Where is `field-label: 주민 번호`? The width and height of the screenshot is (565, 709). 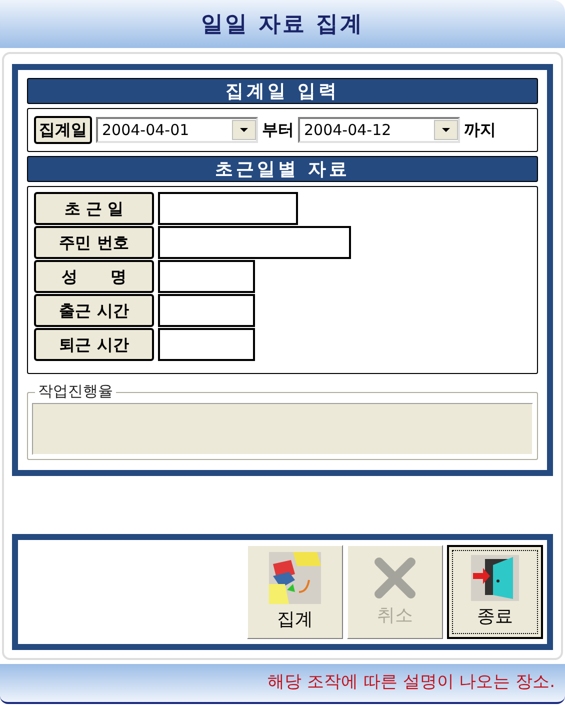
field-label: 주민 번호 is located at coordinates (94, 242).